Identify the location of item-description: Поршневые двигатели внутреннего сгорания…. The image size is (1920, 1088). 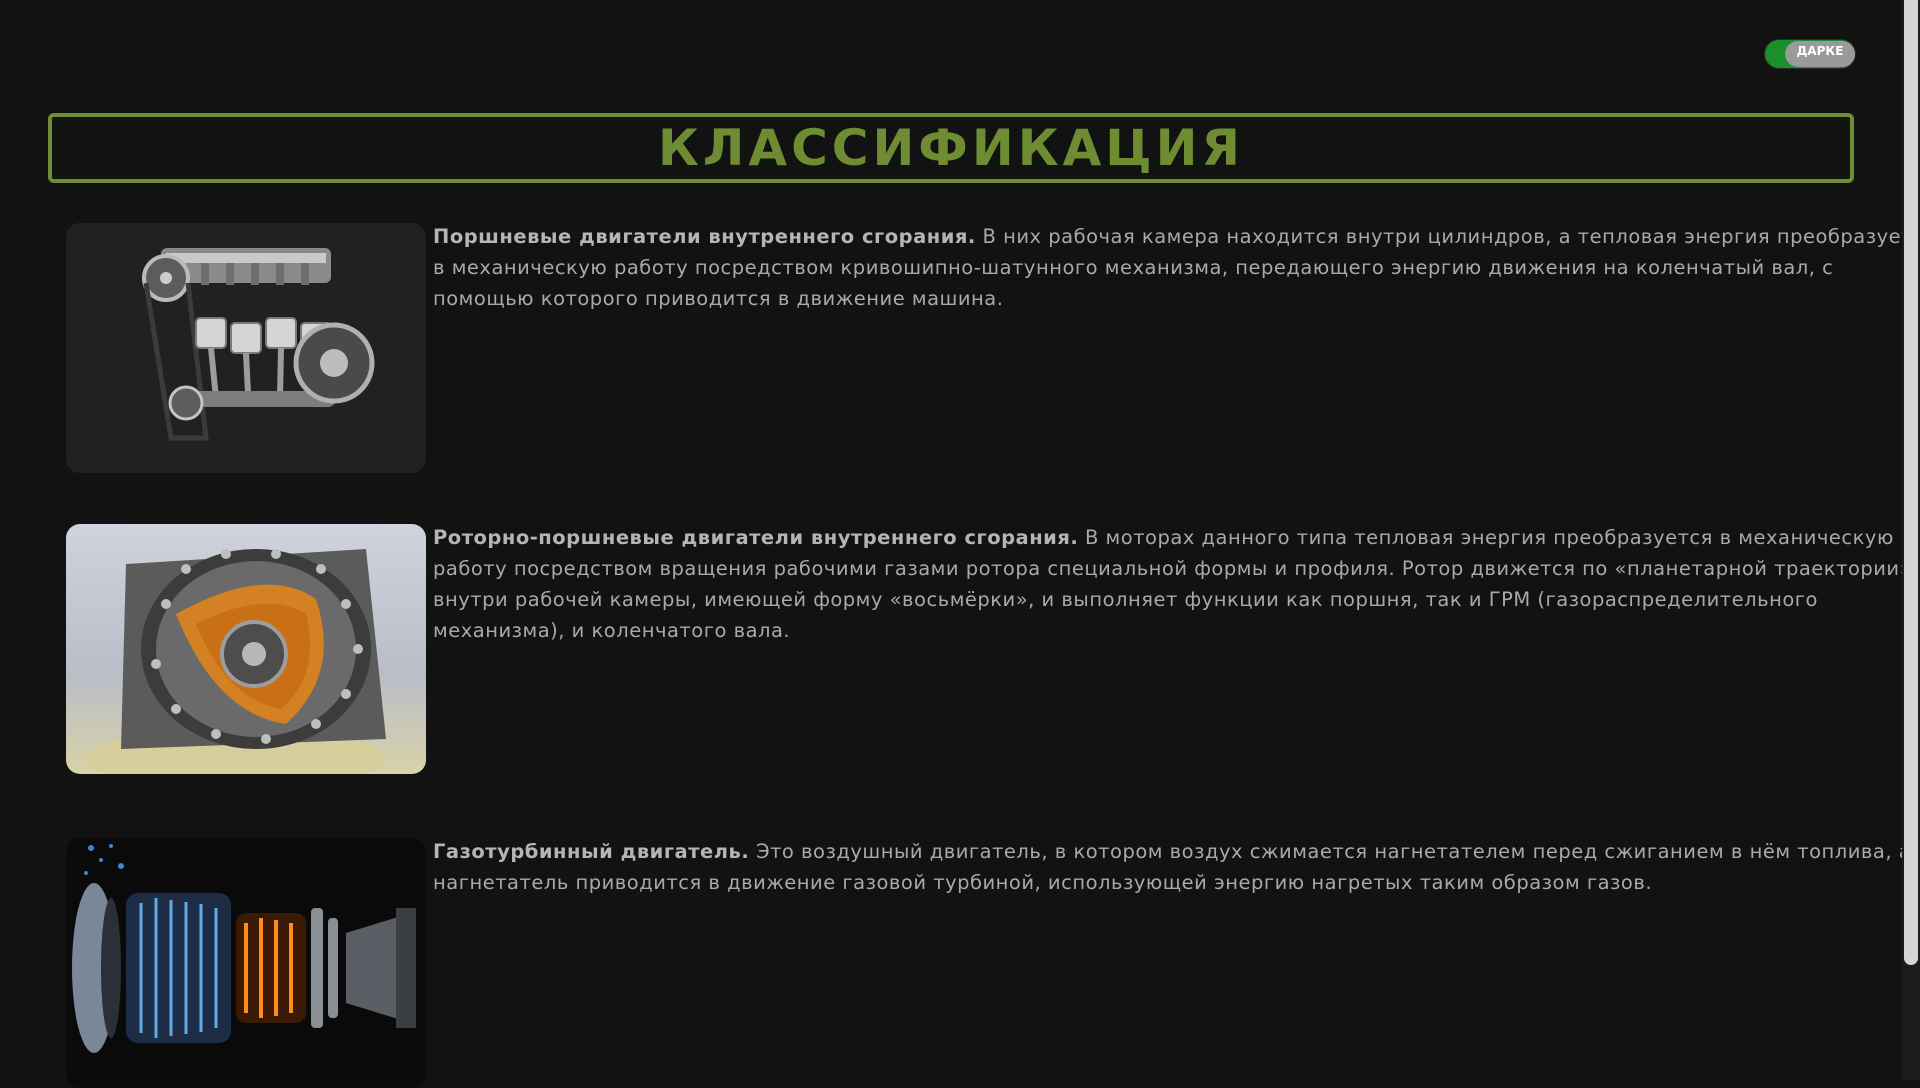
(1176, 267).